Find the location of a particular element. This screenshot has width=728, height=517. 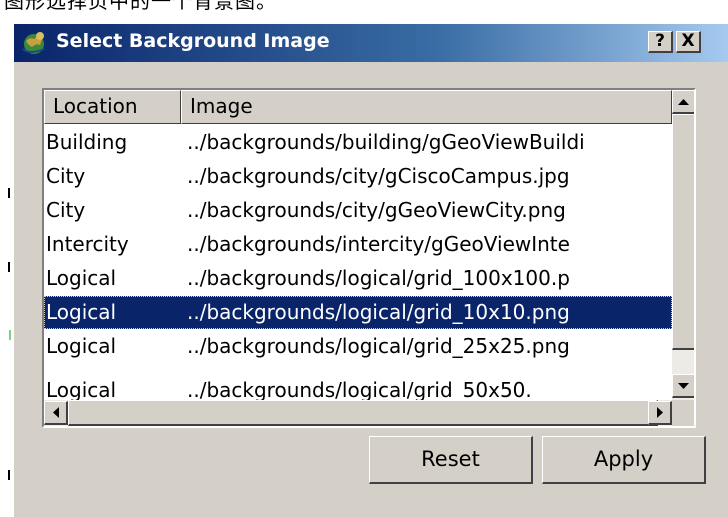

dialog-title: Select Background Image is located at coordinates (193, 41).